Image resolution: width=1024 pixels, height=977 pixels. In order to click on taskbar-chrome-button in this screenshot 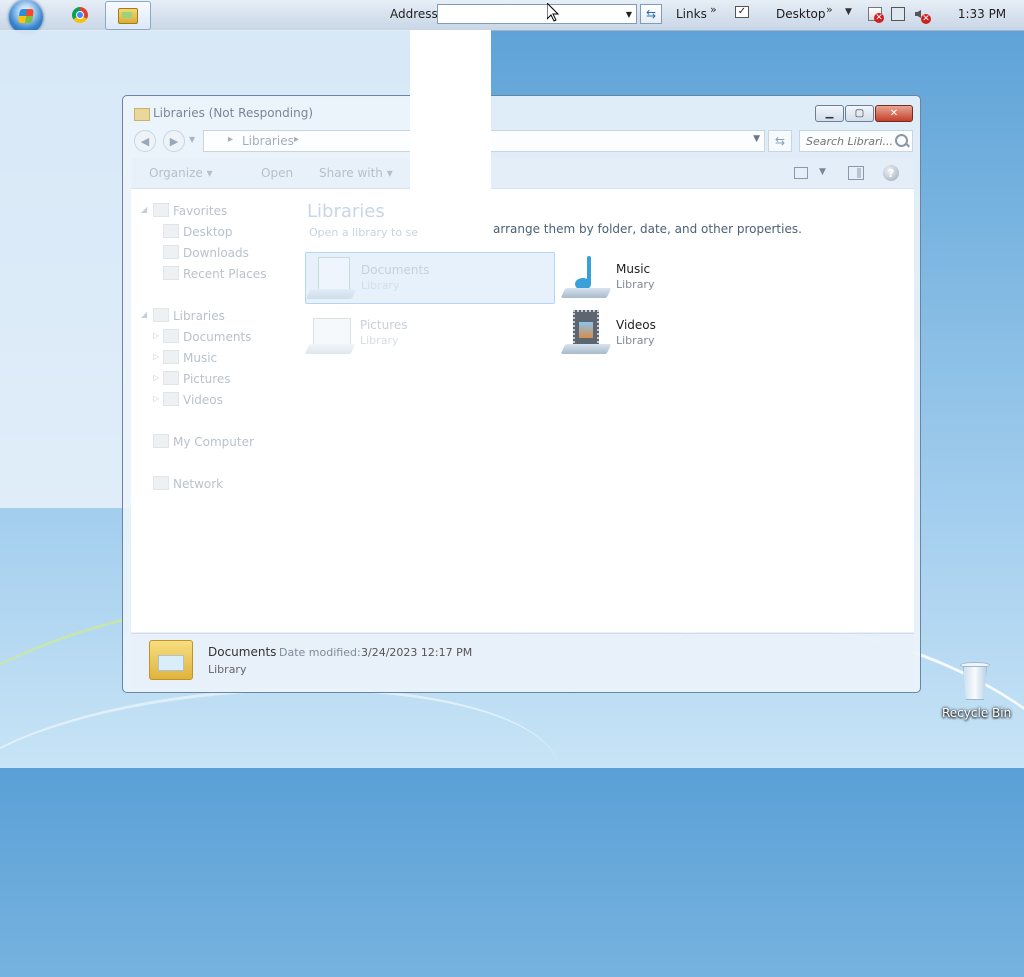, I will do `click(80, 14)`.